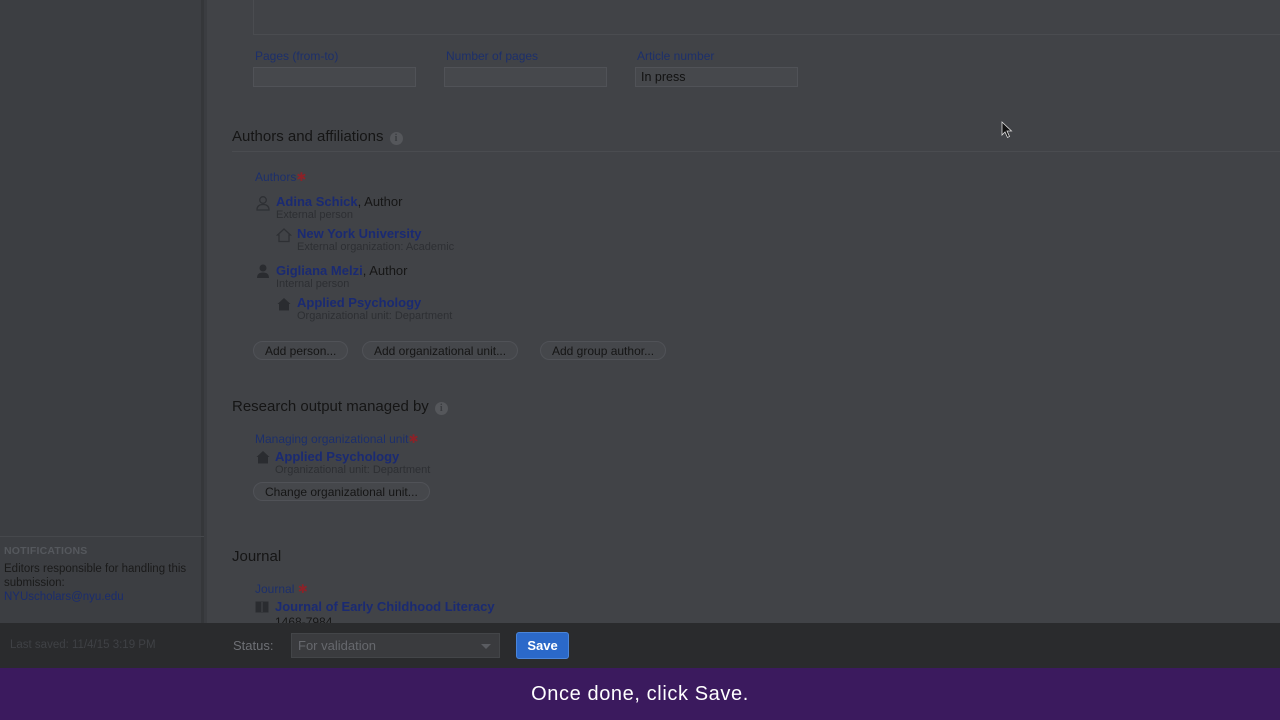 The image size is (1280, 720). Describe the element at coordinates (253, 645) in the screenshot. I see `status-label: Status:` at that location.